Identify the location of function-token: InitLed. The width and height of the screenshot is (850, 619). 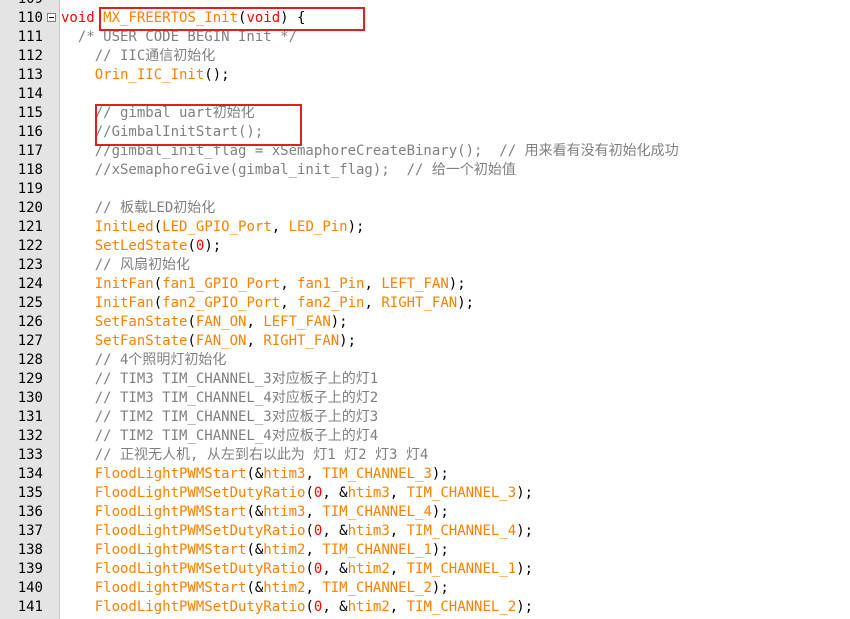
(124, 227).